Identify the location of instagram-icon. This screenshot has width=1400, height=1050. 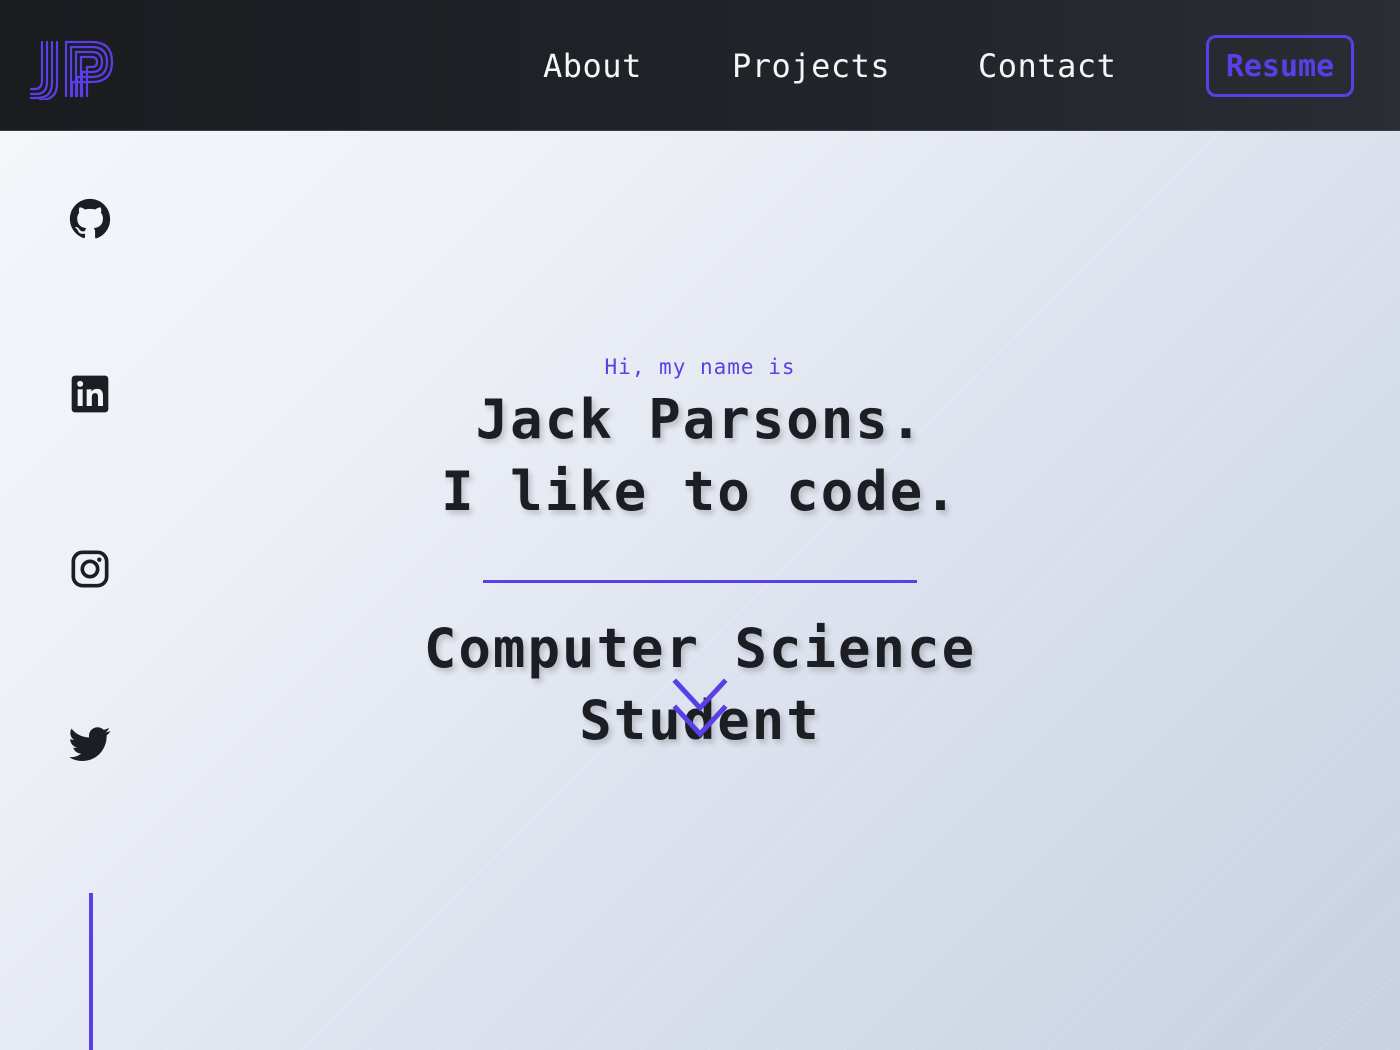
(90, 569).